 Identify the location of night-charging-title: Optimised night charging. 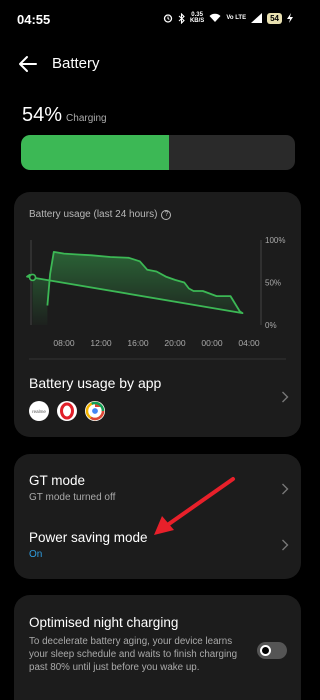
(104, 622).